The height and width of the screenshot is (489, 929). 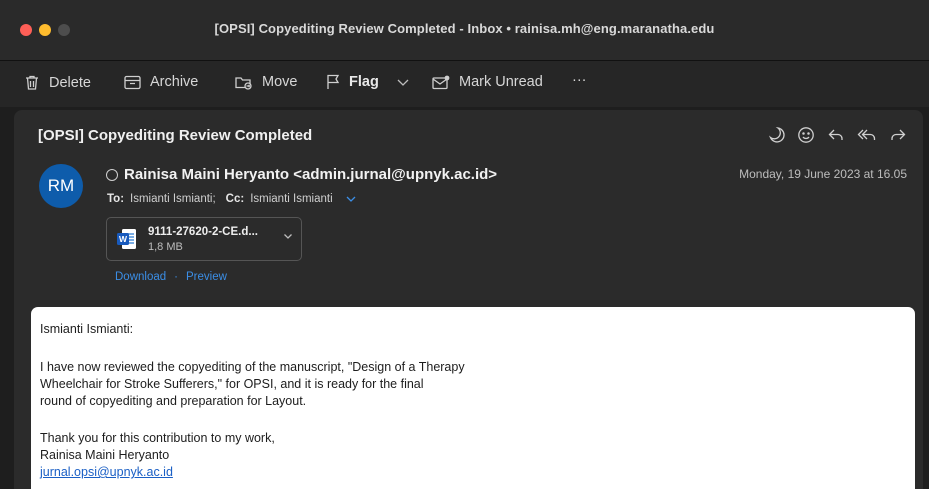 I want to click on more-button: ···, so click(x=579, y=80).